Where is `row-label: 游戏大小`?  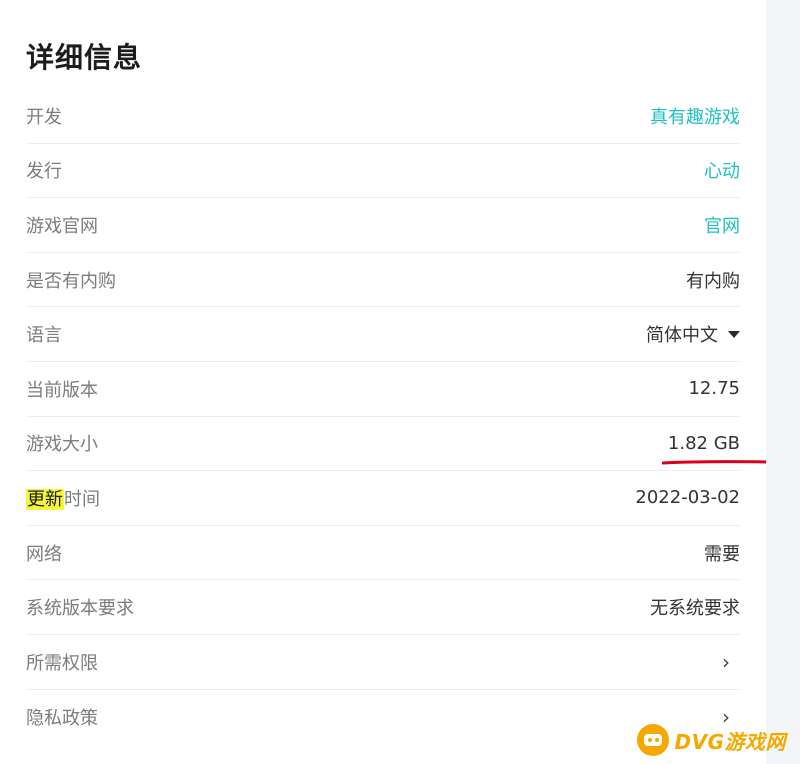 row-label: 游戏大小 is located at coordinates (62, 445).